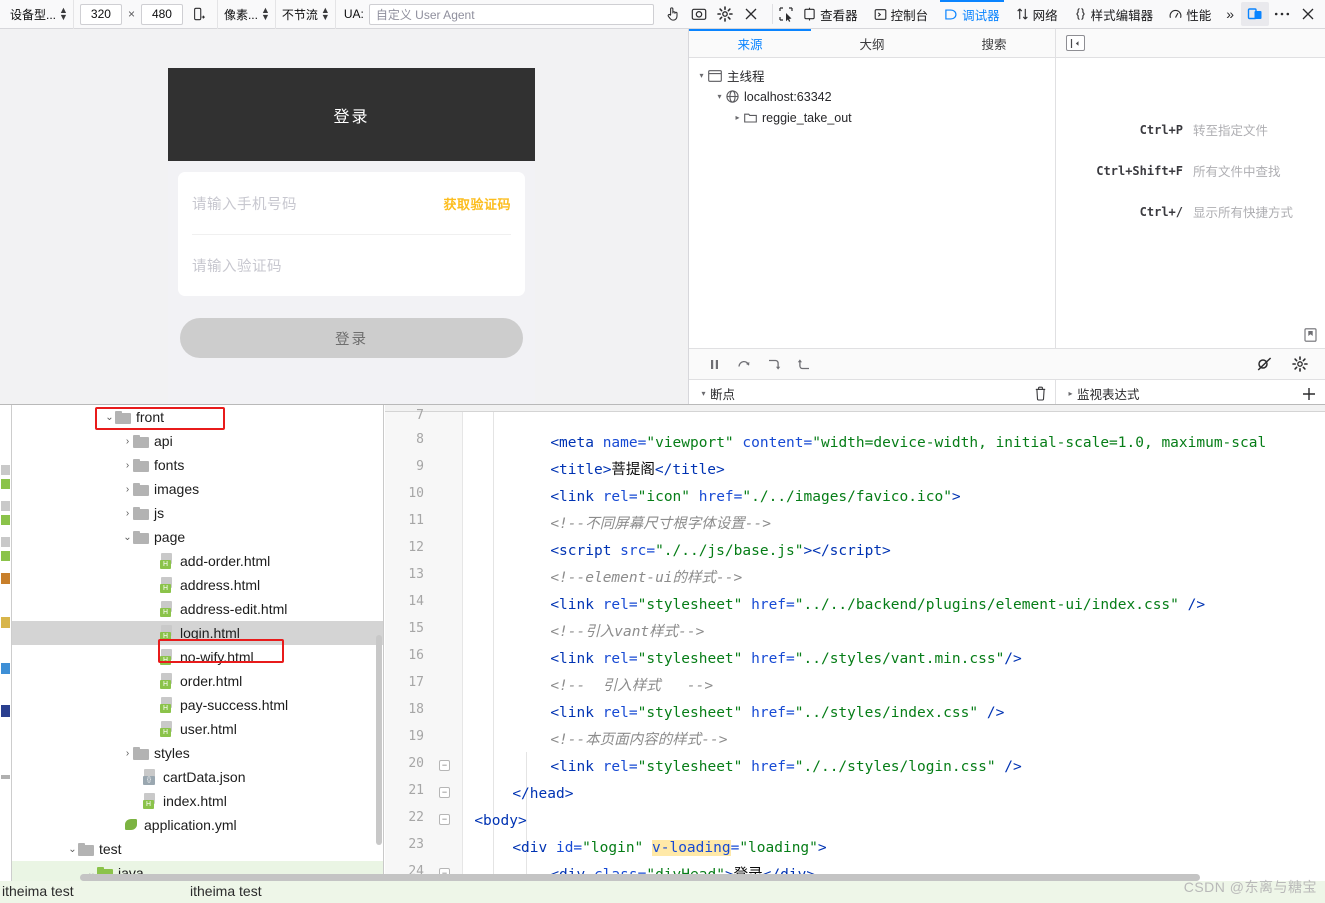  Describe the element at coordinates (1255, 14) in the screenshot. I see `responsive-design-mode-icon` at that location.